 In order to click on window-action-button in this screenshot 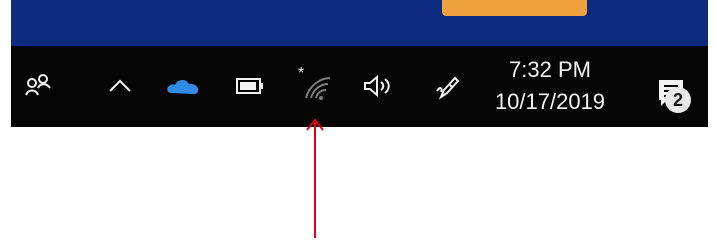, I will do `click(514, 8)`.